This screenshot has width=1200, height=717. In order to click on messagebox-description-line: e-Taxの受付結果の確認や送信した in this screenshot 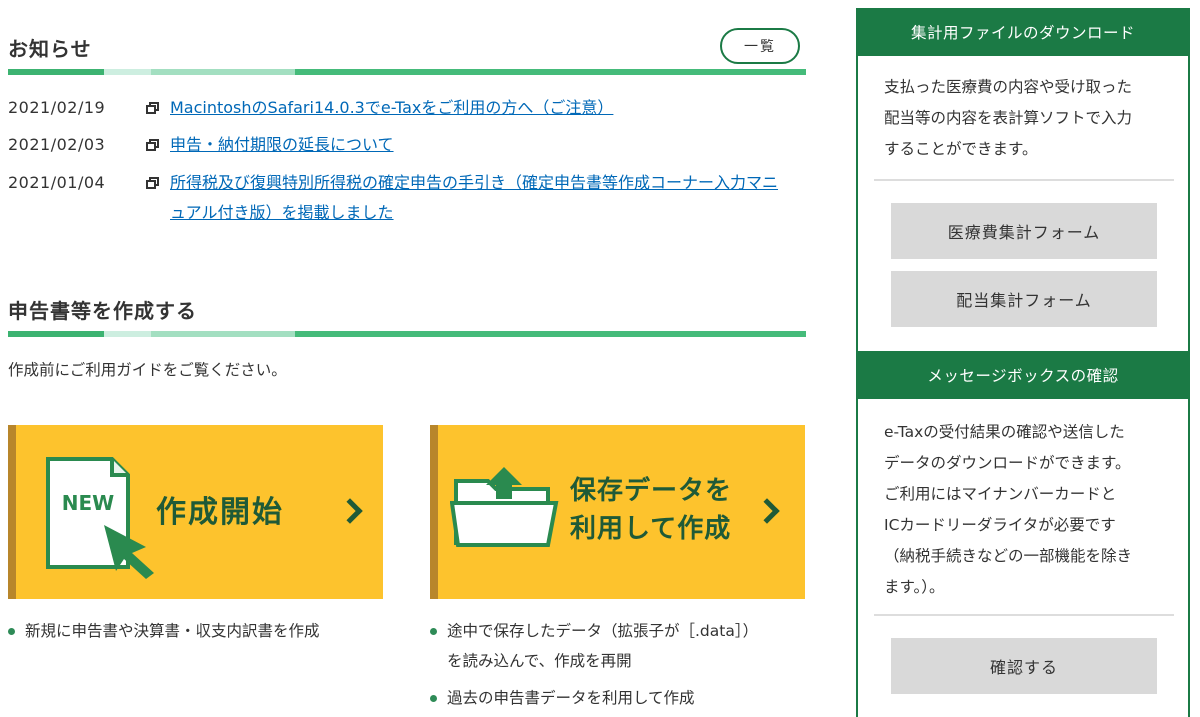, I will do `click(1004, 432)`.